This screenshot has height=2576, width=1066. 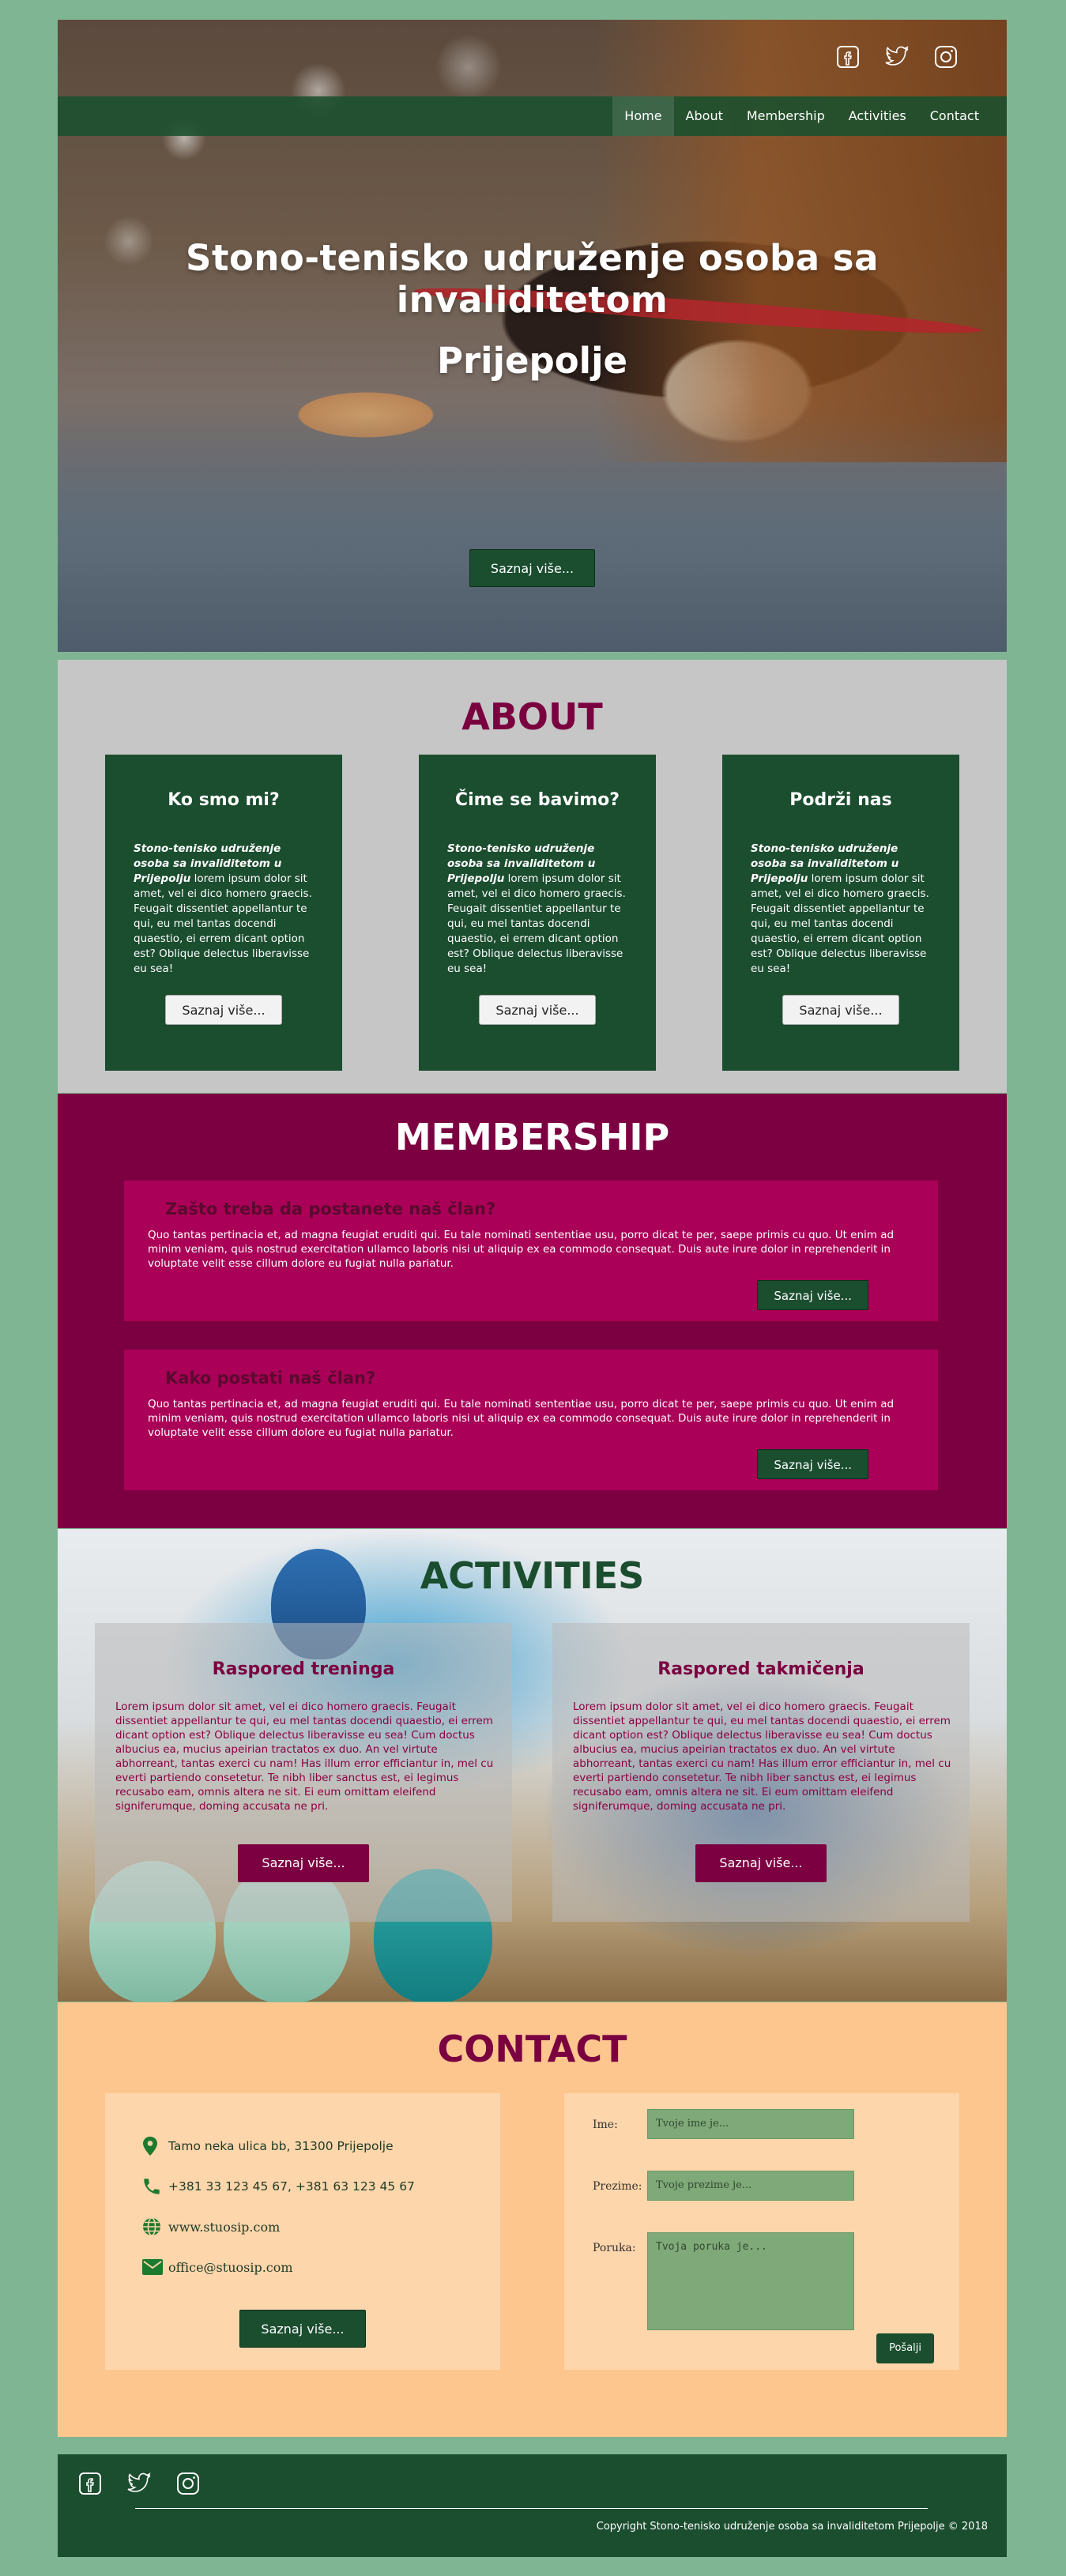 I want to click on header-social-links, so click(x=896, y=56).